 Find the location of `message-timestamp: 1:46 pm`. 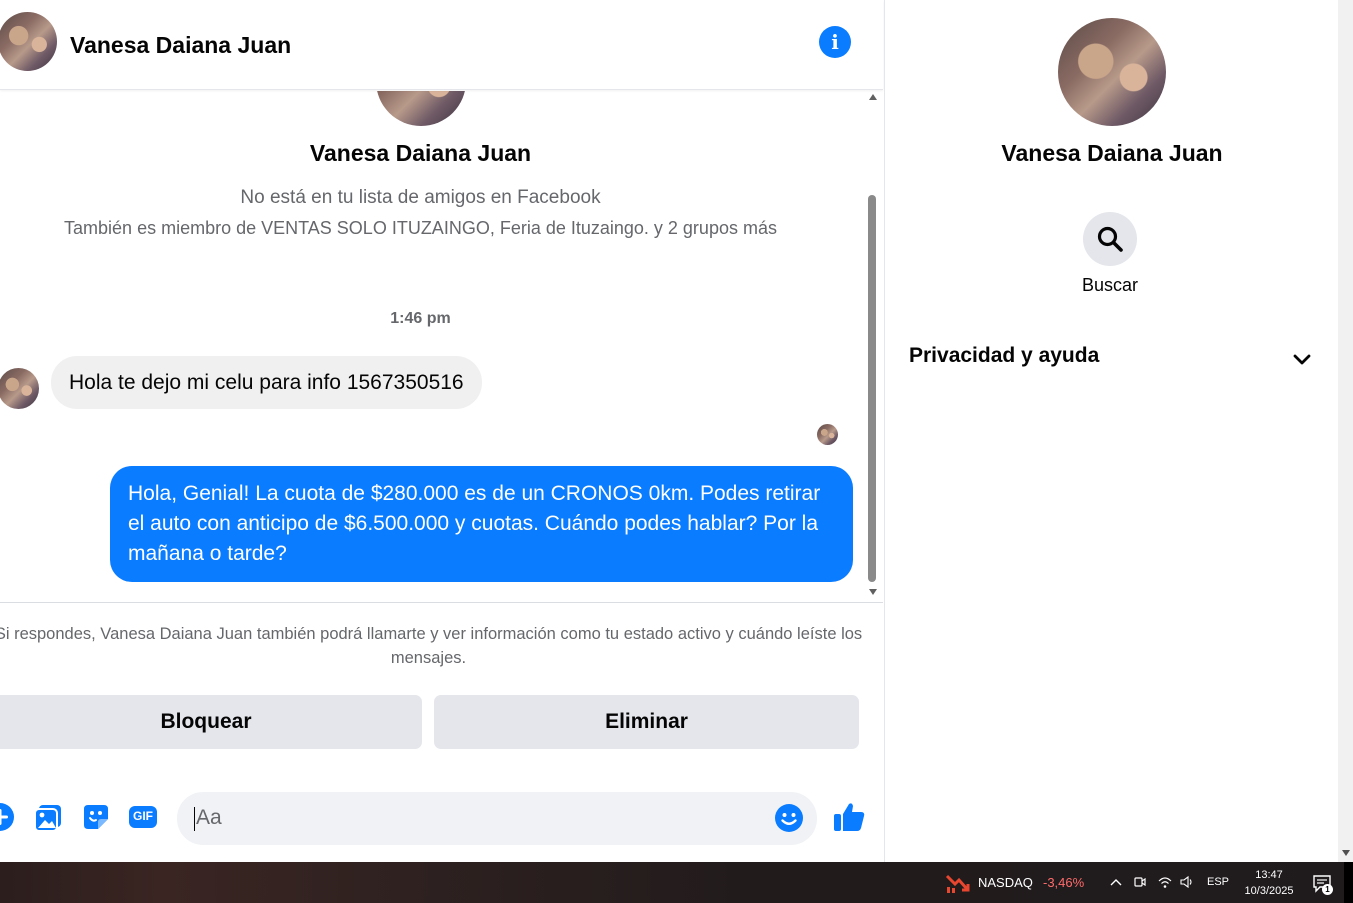

message-timestamp: 1:46 pm is located at coordinates (420, 318).